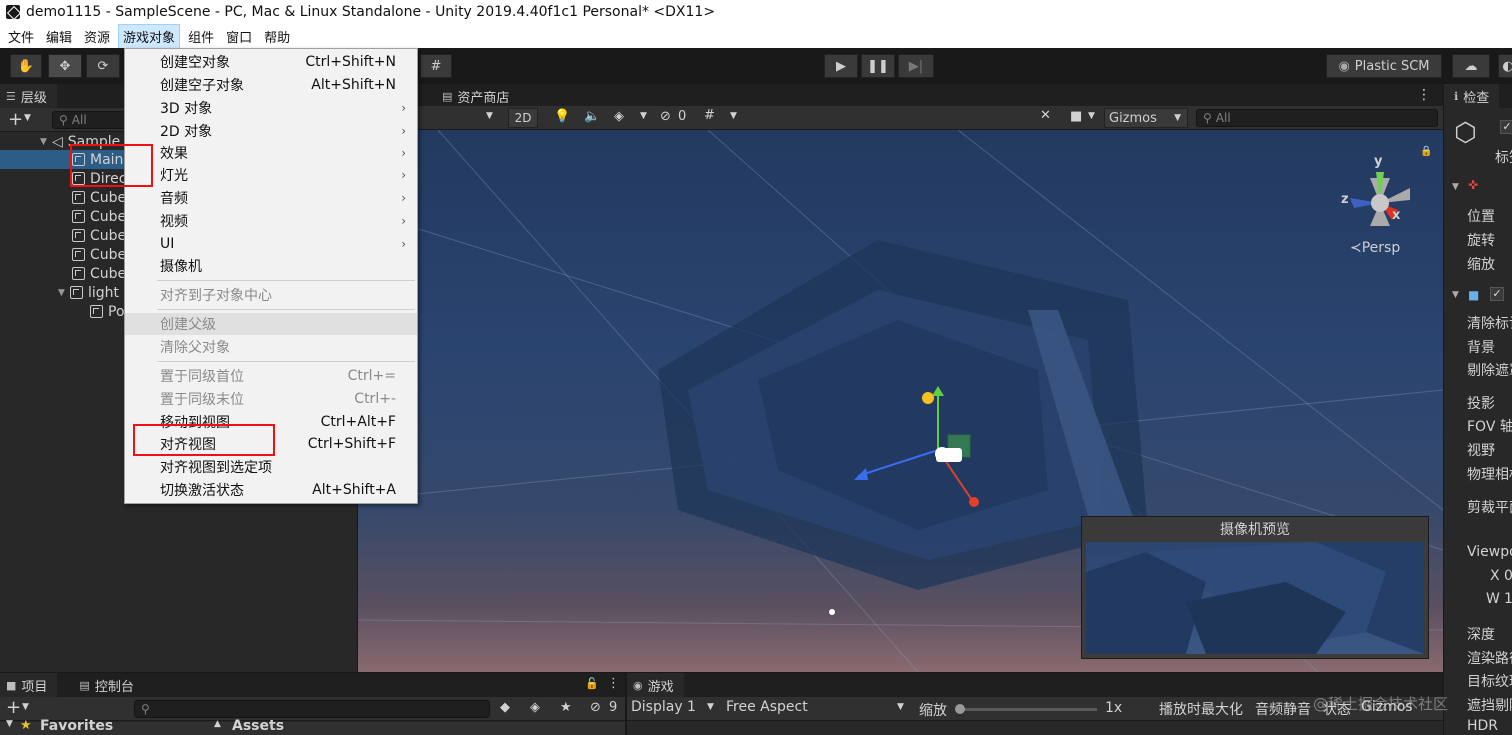 This screenshot has width=1512, height=735. Describe the element at coordinates (1283, 709) in the screenshot. I see `mute-audio-toggle: 音频静音` at that location.